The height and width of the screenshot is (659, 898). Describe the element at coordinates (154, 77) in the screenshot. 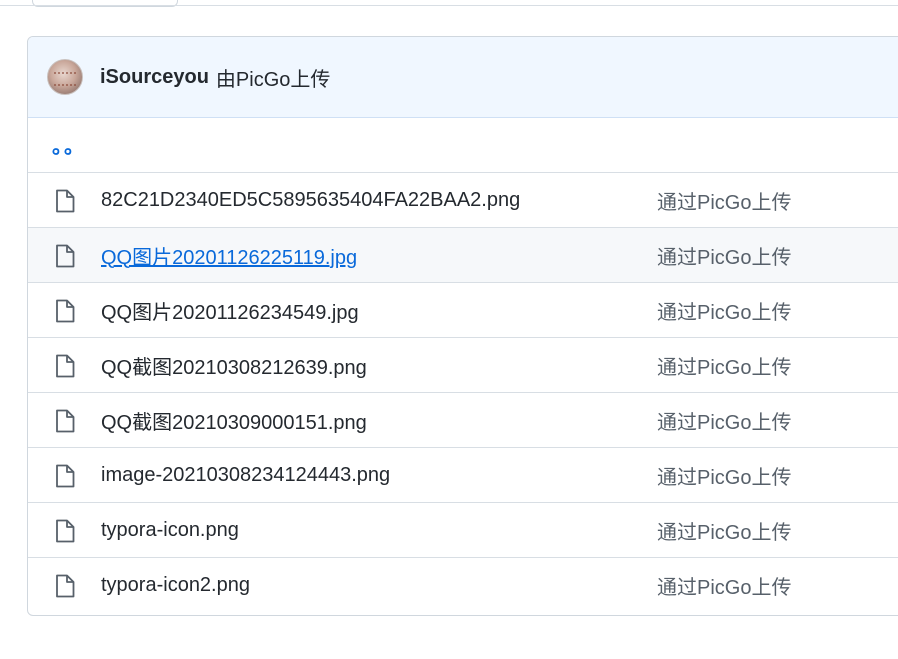

I see `commit-author: iSourceyou` at that location.